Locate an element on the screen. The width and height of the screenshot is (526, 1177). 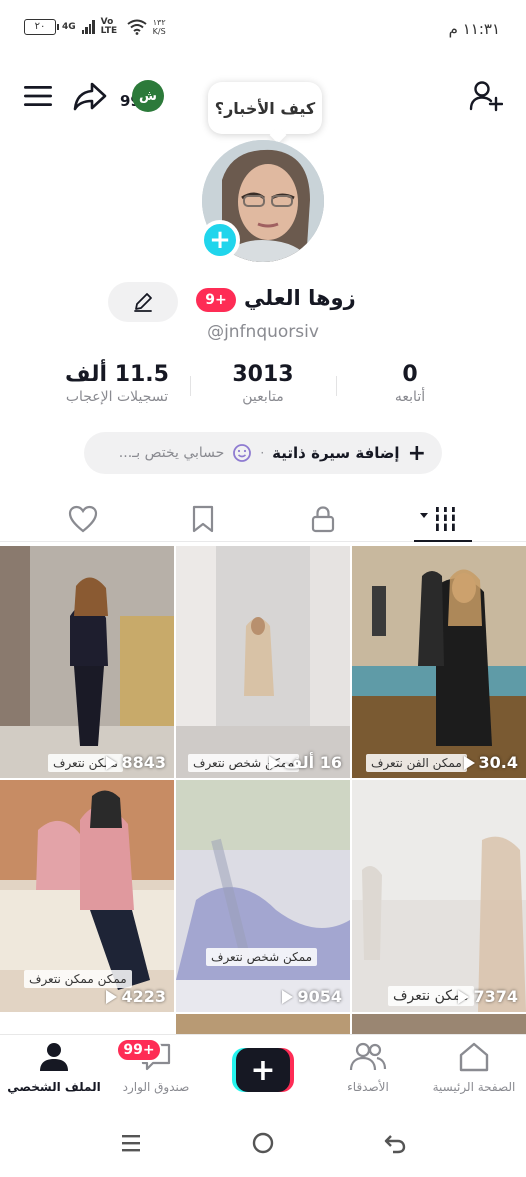
video-views: 9054 is located at coordinates (312, 996).